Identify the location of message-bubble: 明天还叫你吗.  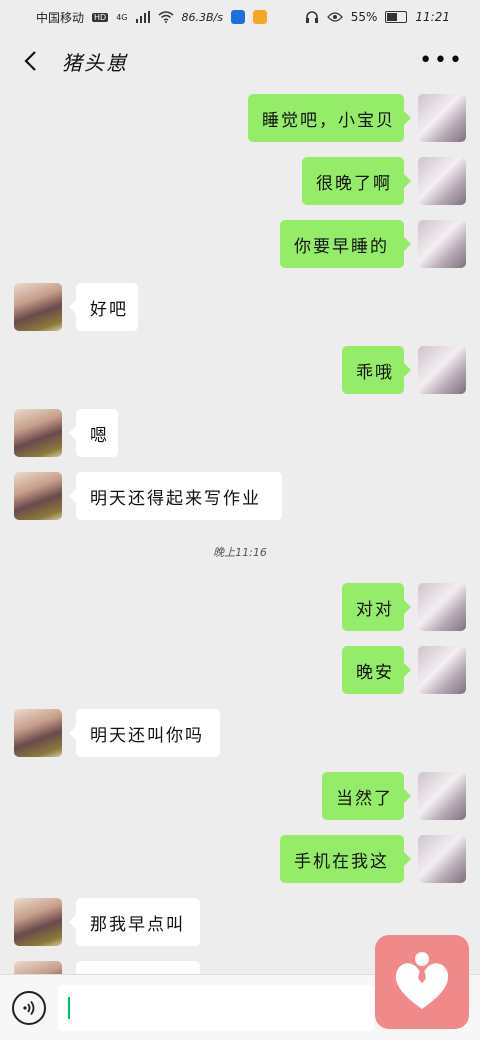
(144, 733).